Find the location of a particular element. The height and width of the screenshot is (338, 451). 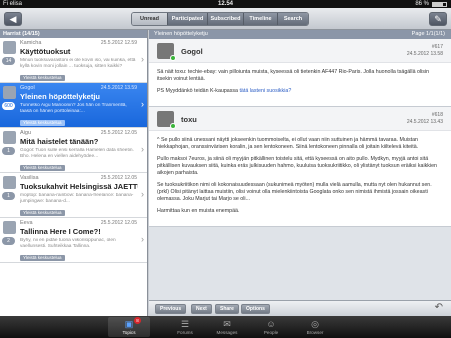

previous-button: Previous is located at coordinates (171, 309).